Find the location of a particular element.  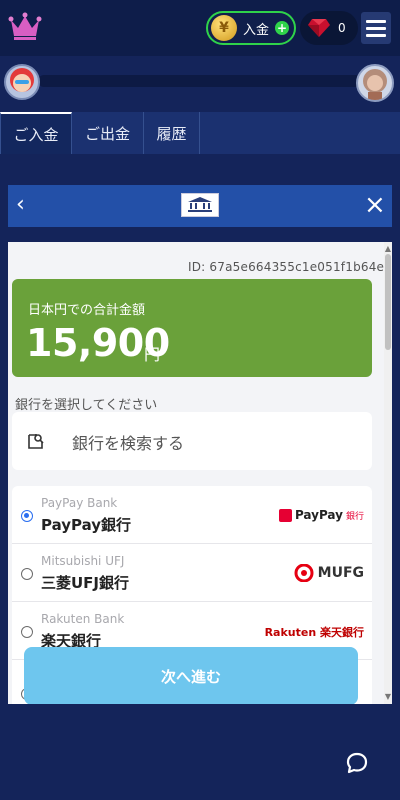

total-amount-label: 日本円での合計金額 is located at coordinates (87, 310).